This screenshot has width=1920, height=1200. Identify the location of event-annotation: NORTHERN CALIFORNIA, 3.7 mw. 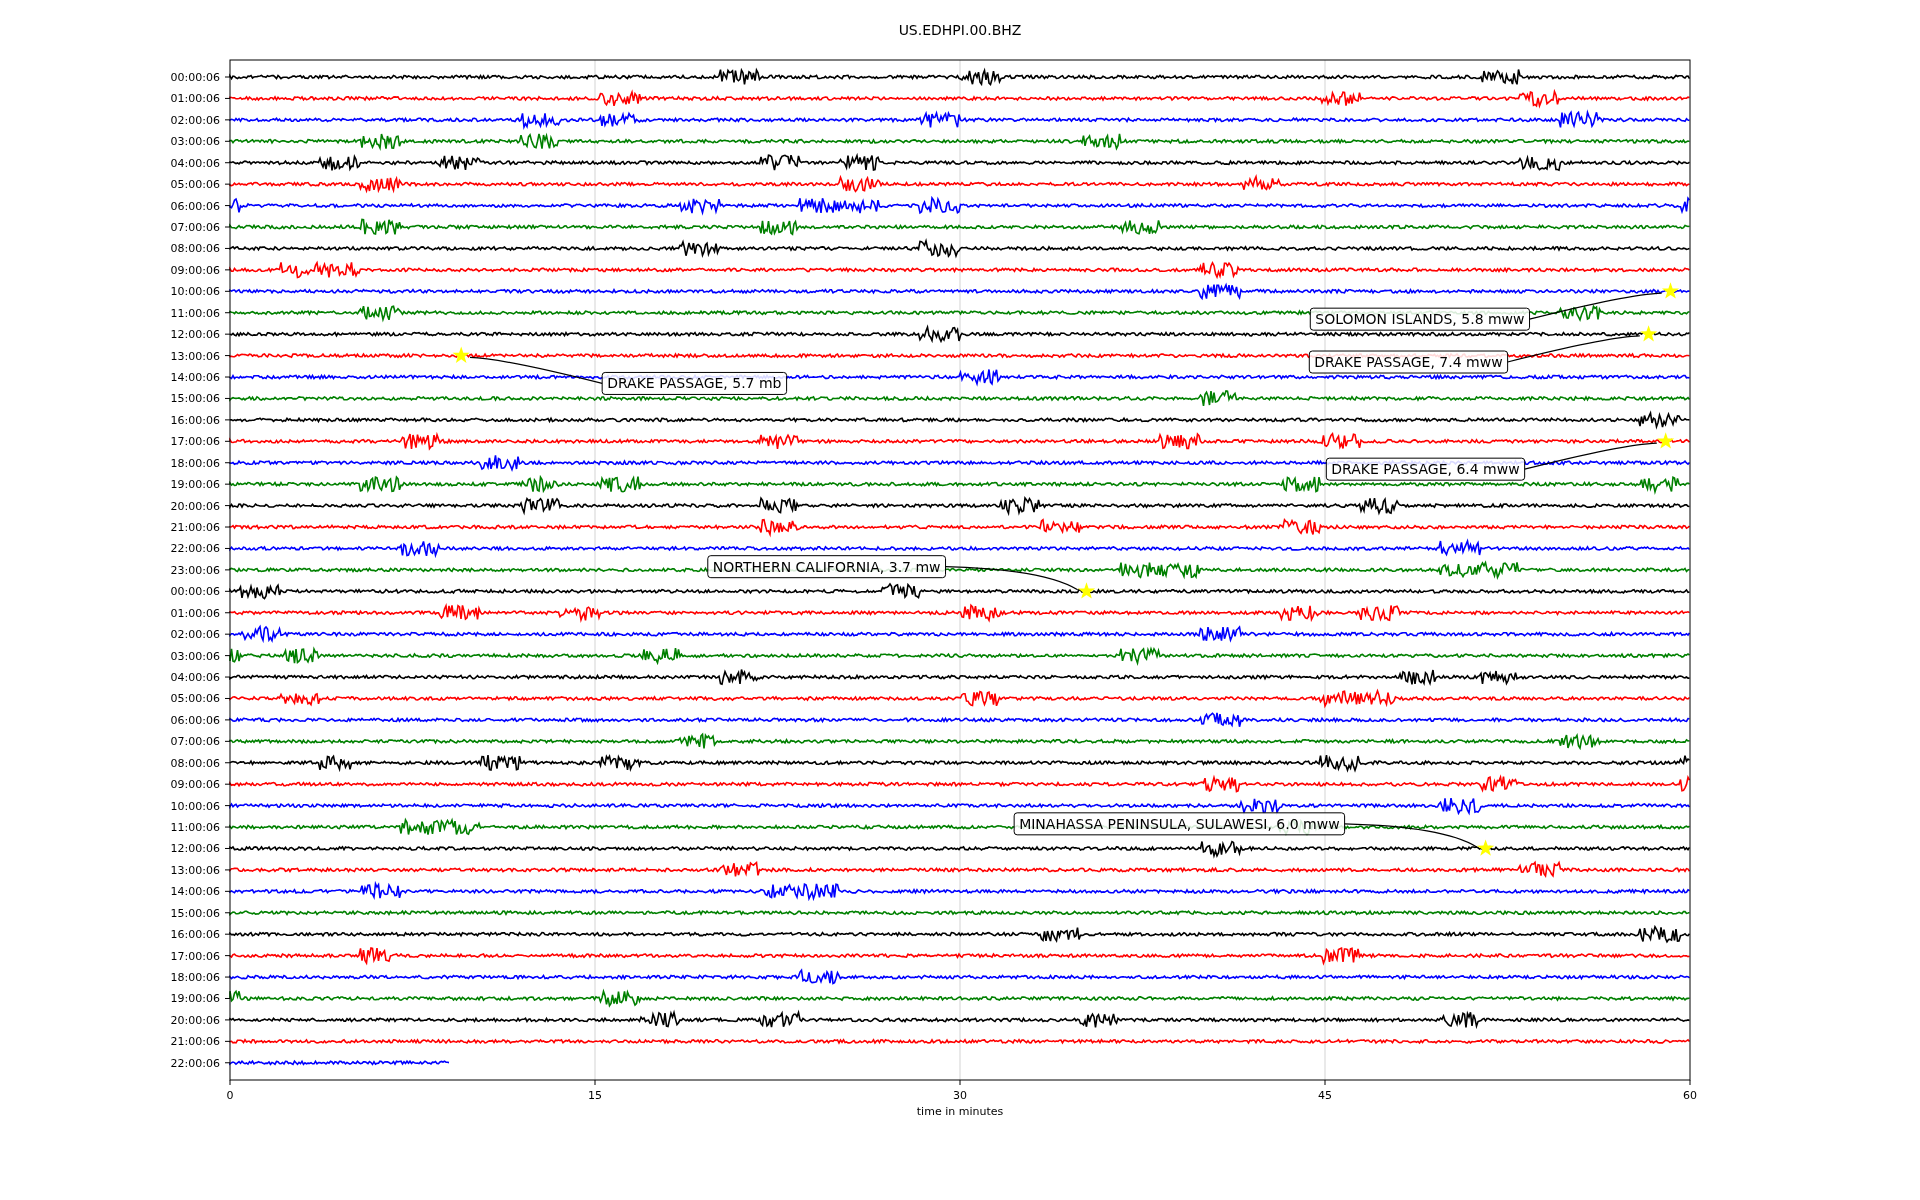
(827, 567).